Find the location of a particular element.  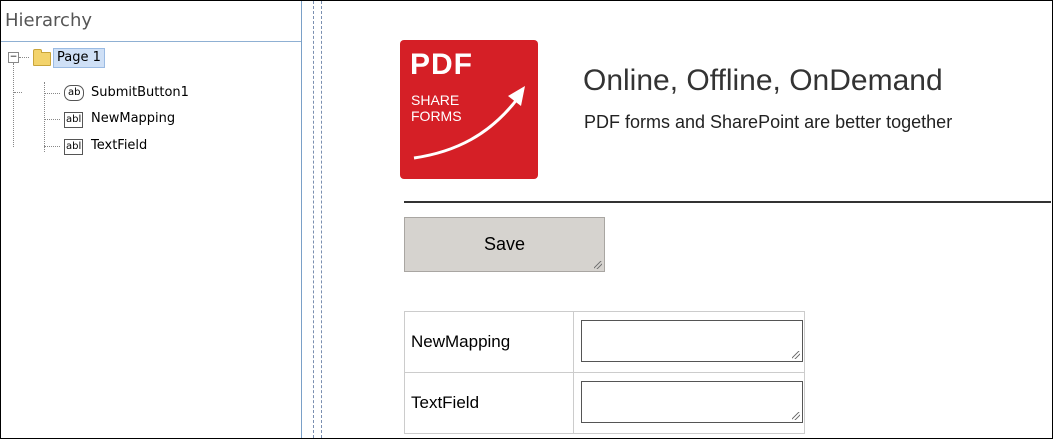

horizontal-rule is located at coordinates (727, 202).